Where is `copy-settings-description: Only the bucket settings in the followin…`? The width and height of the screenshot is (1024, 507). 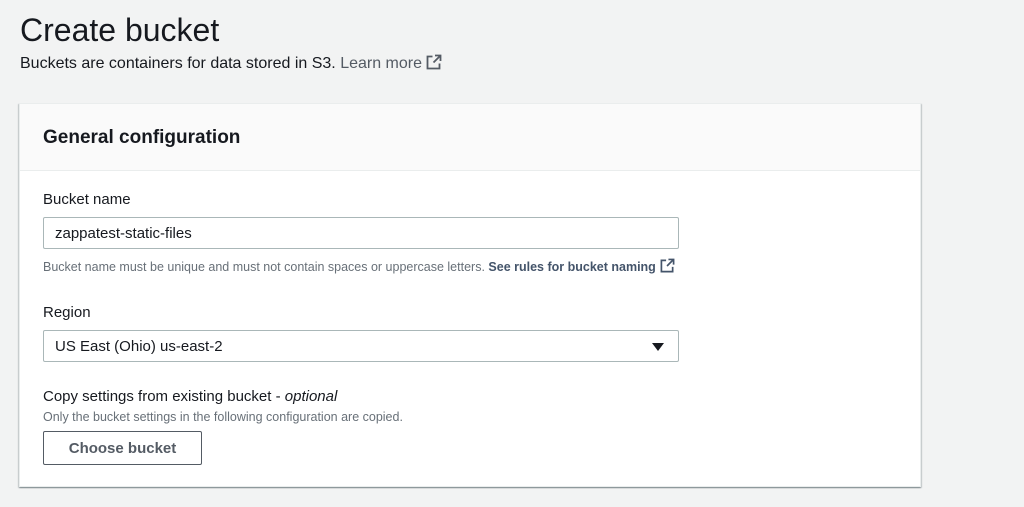
copy-settings-description: Only the bucket settings in the followin… is located at coordinates (223, 417).